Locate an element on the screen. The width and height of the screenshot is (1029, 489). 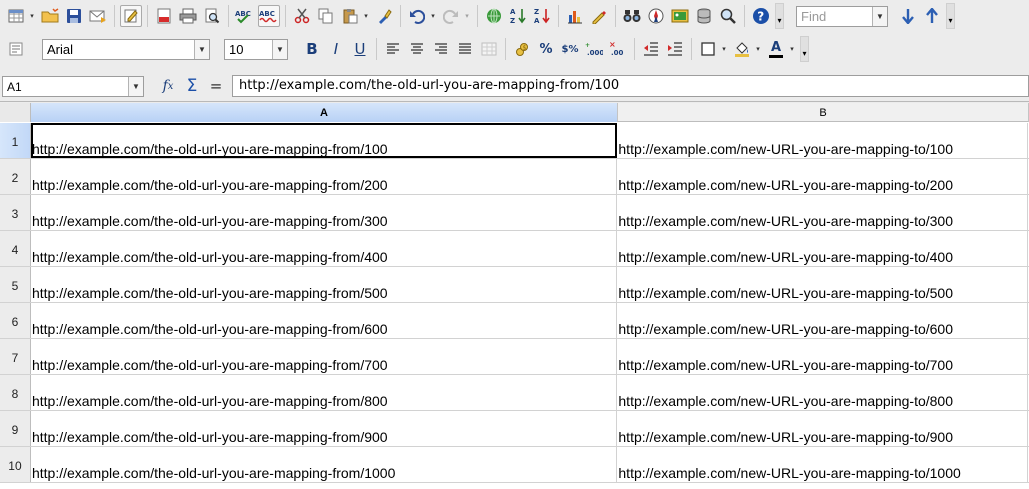
undo-dropdown-icon: ▾ is located at coordinates (433, 16).